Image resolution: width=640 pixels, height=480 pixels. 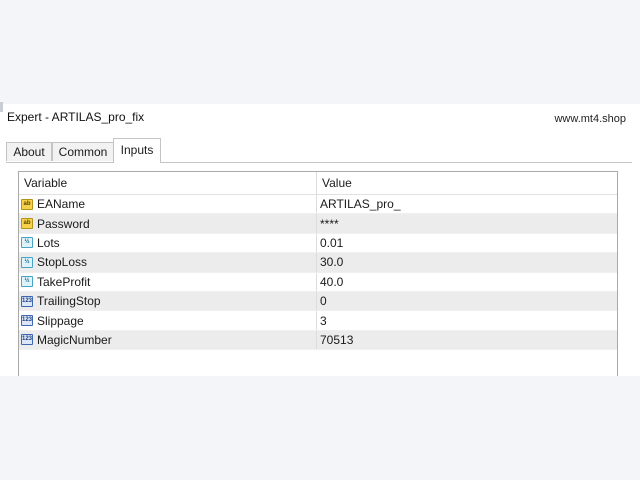 I want to click on value-text: ARTILAS_pro_, so click(x=360, y=204).